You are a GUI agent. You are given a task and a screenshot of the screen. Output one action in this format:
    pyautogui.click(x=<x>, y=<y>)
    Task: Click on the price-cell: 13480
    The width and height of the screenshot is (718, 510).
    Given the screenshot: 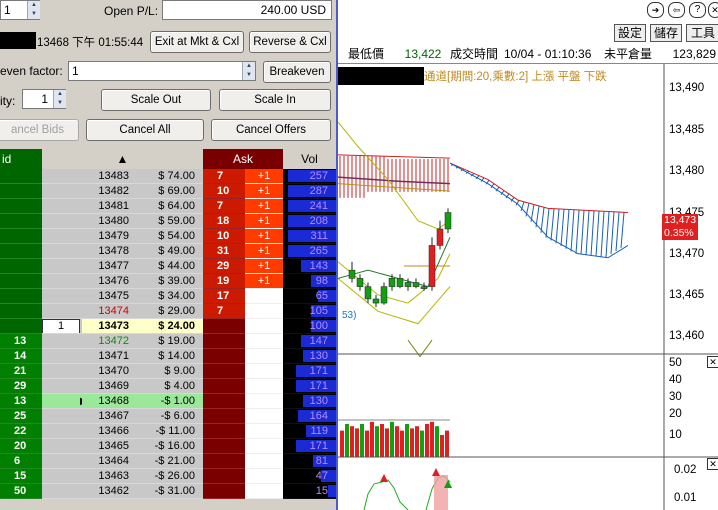 What is the action you would take?
    pyautogui.click(x=114, y=221)
    